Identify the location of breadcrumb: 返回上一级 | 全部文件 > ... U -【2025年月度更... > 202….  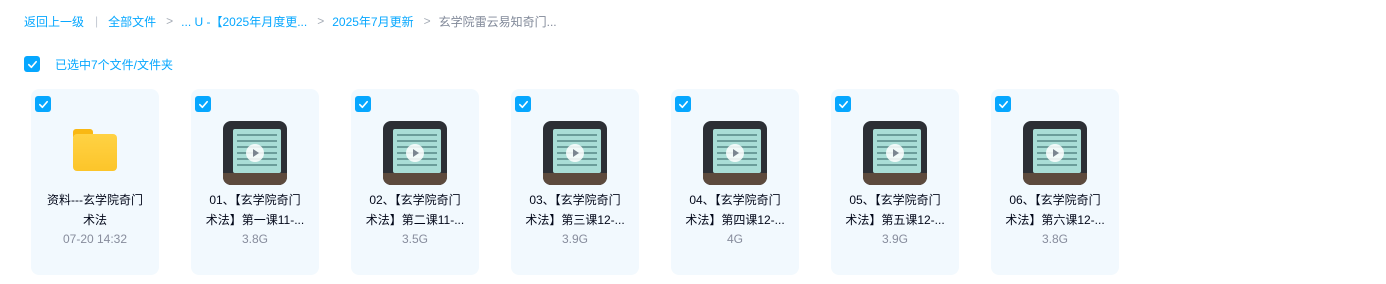
(290, 21).